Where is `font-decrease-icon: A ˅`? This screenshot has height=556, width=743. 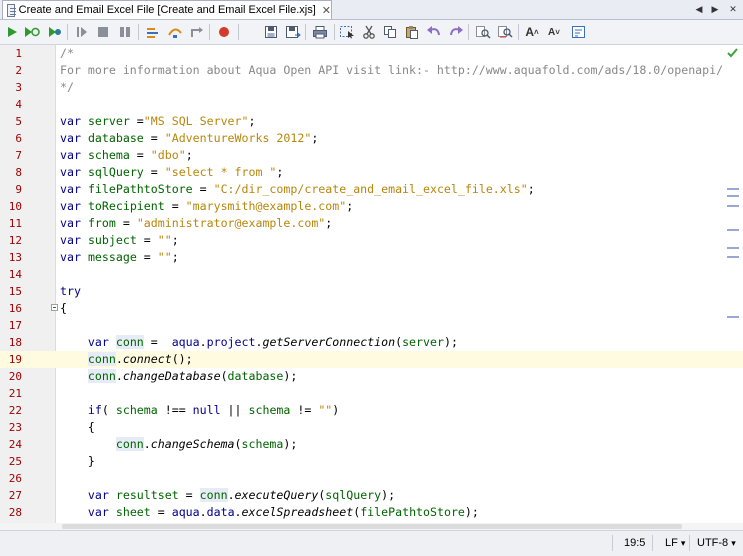
font-decrease-icon: A ˅ is located at coordinates (554, 32).